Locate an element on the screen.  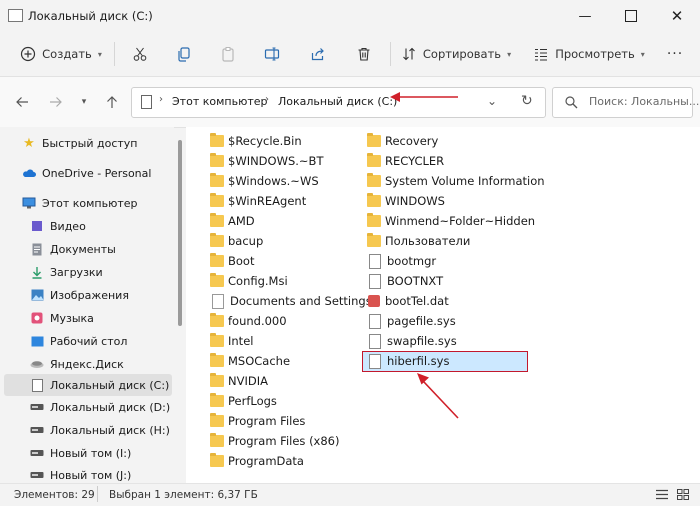
item-count: Элементов: 29 is located at coordinates (54, 495).